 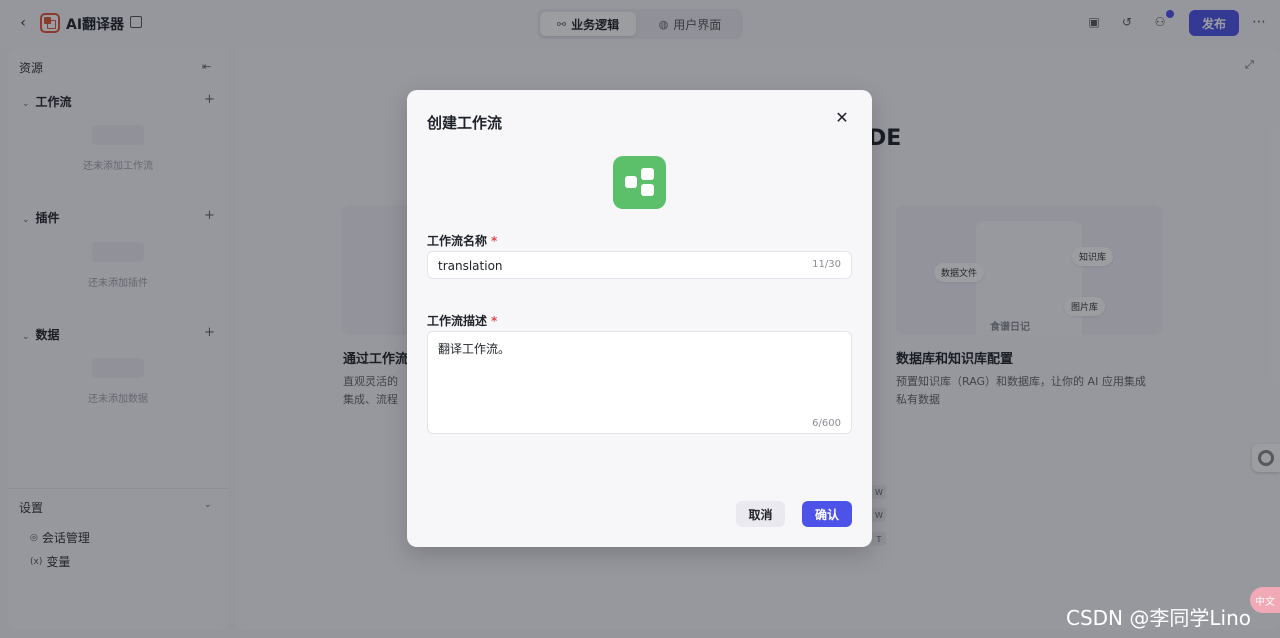 I want to click on workflow-desc-label: 工作流描述 *, so click(x=462, y=320).